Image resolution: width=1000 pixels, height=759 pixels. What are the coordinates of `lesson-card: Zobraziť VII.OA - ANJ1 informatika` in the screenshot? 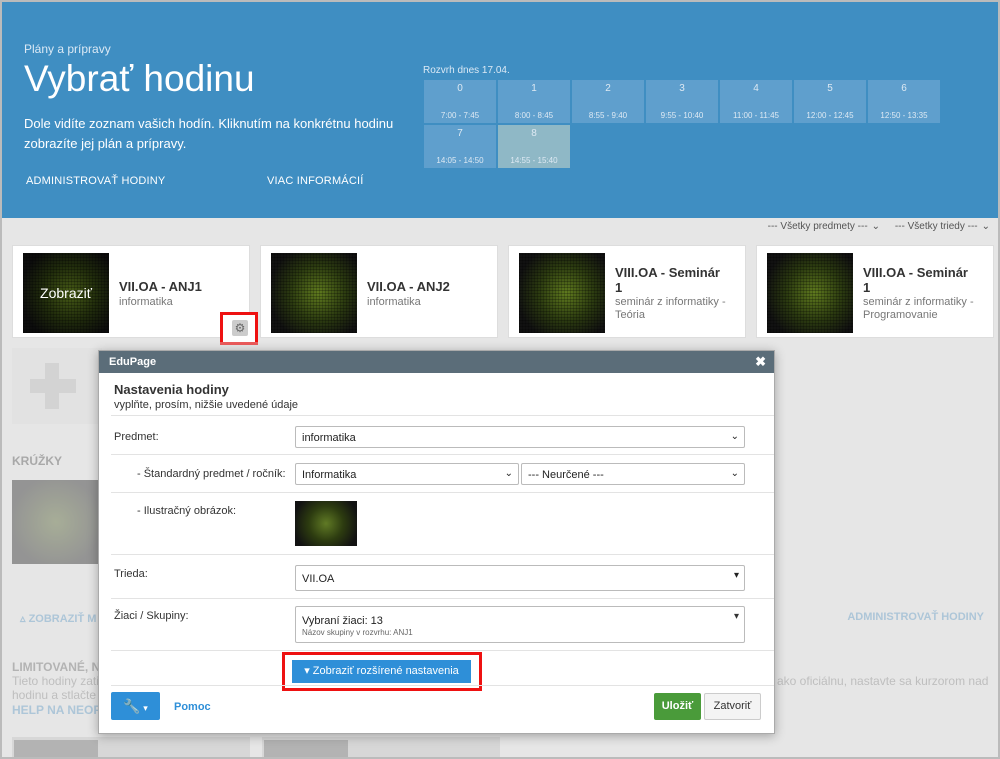 It's located at (131, 291).